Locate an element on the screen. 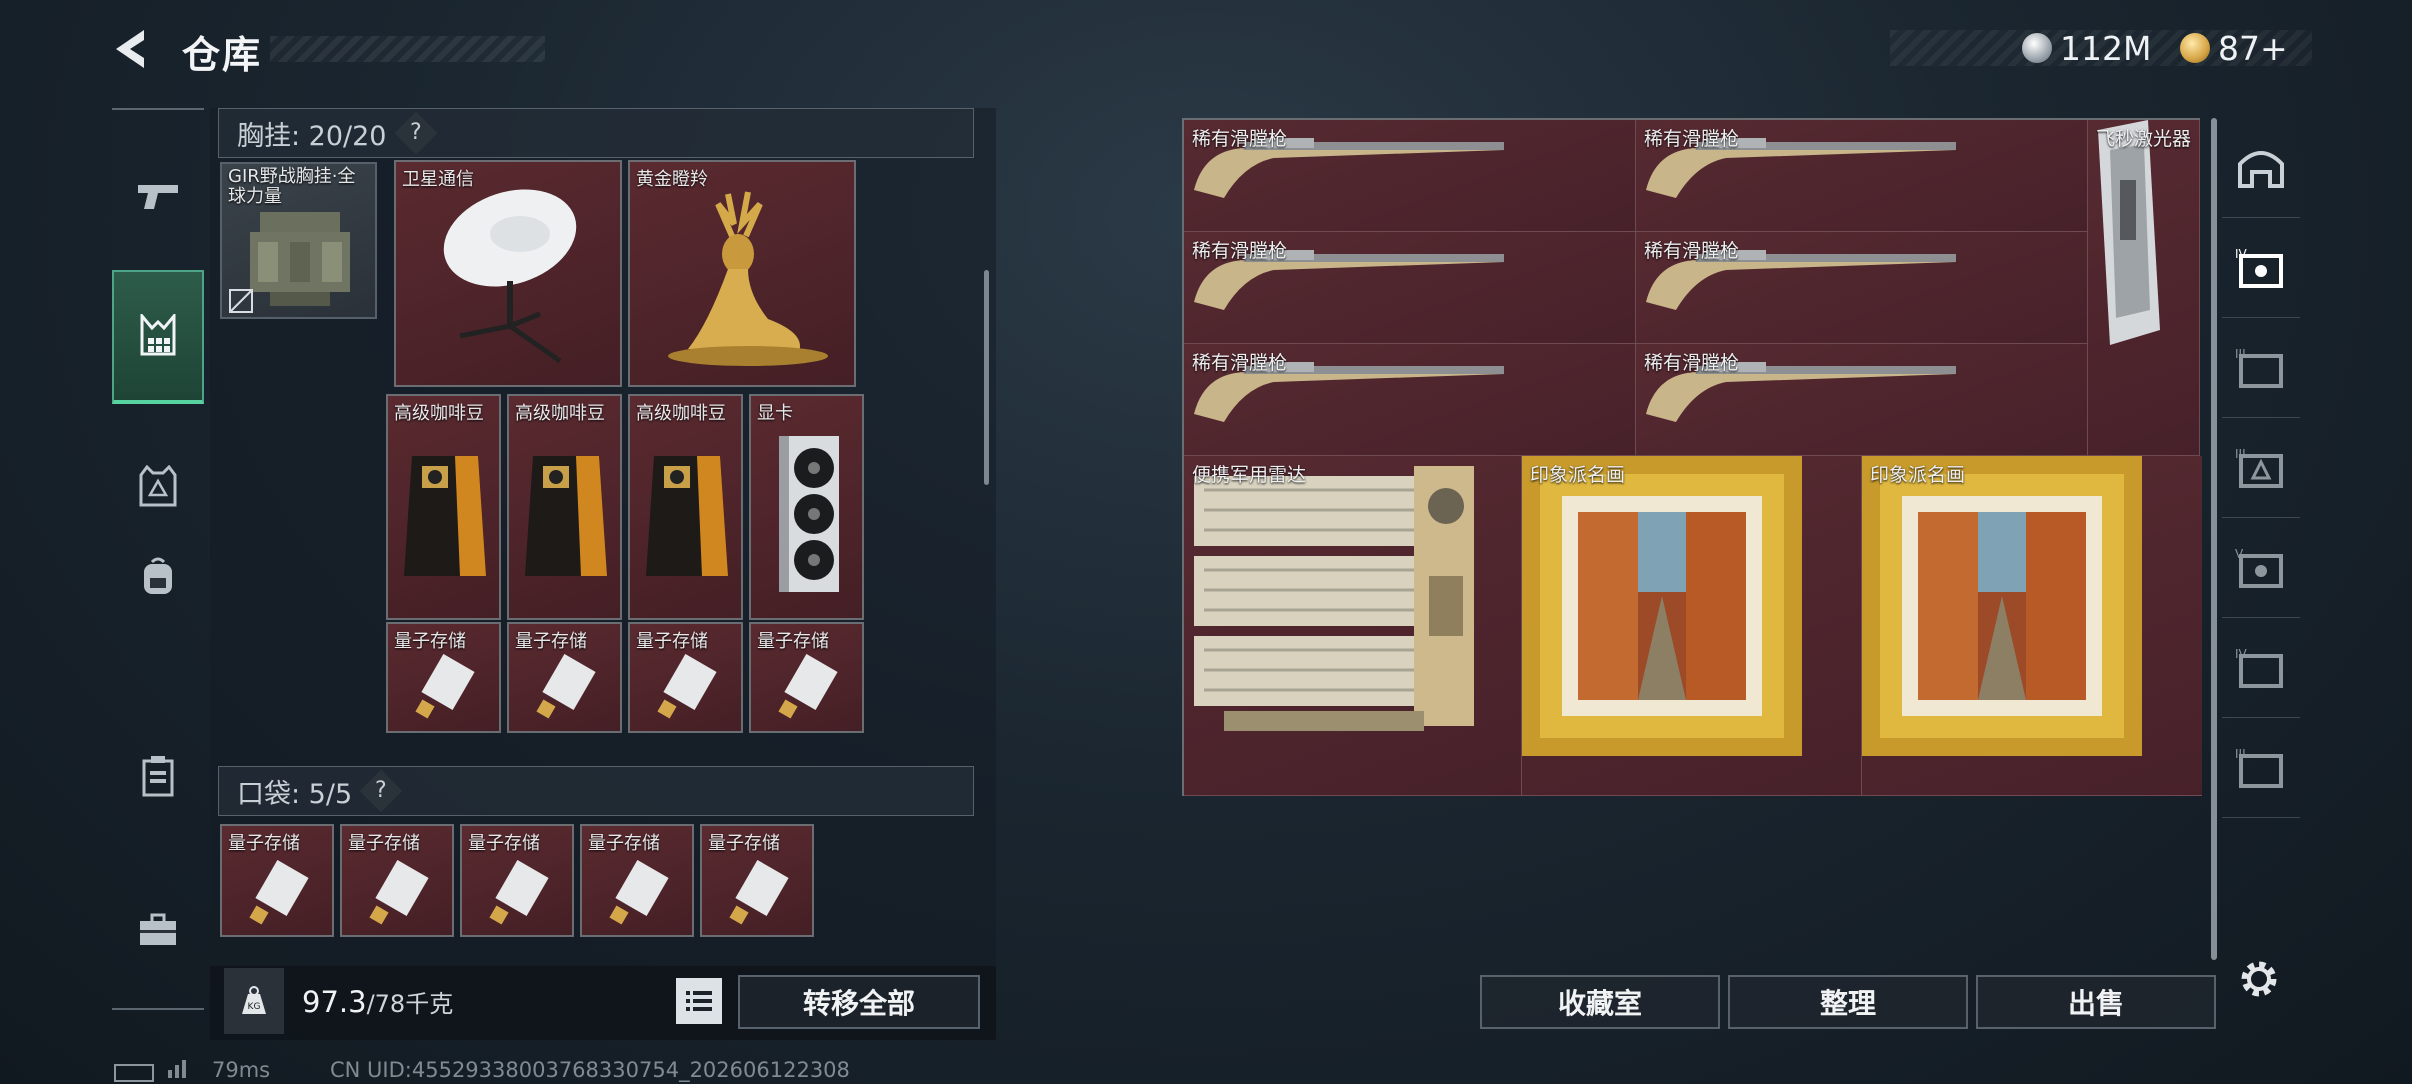 The width and height of the screenshot is (2412, 1084). chest-rig-header: 胸挂: 20/20 ? is located at coordinates (596, 133).